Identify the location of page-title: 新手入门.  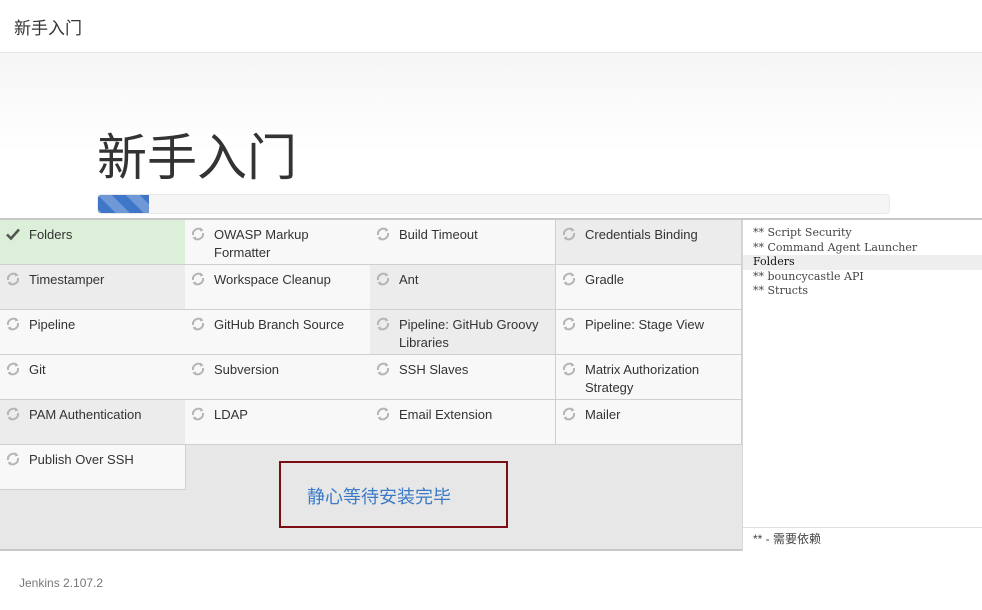
(197, 158).